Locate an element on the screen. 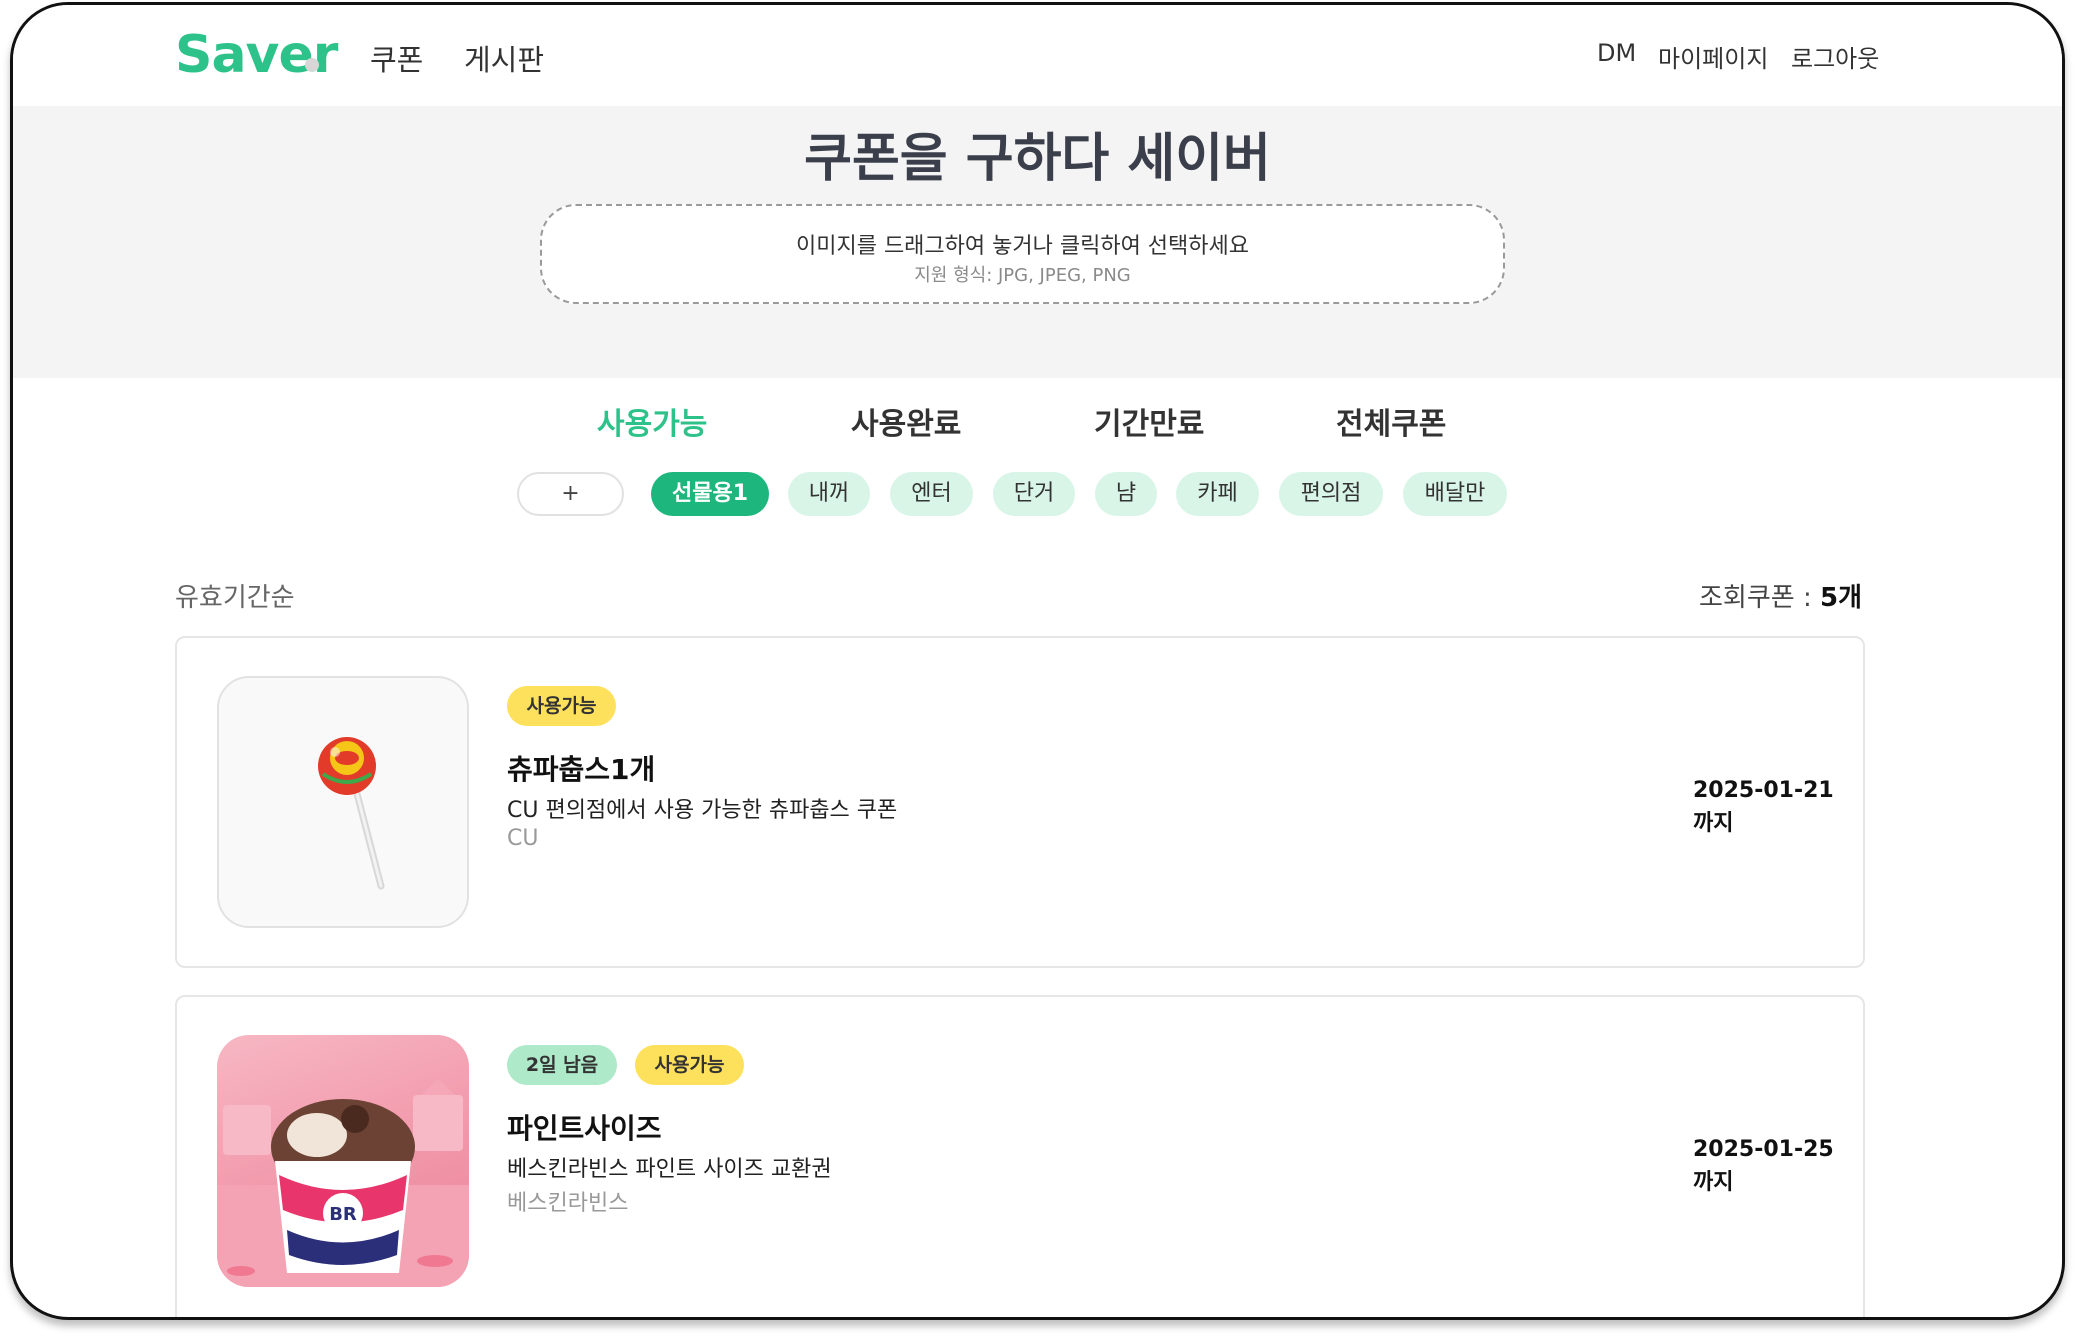 Image resolution: width=2075 pixels, height=1338 pixels. nav-board: 게시판 is located at coordinates (504, 58).